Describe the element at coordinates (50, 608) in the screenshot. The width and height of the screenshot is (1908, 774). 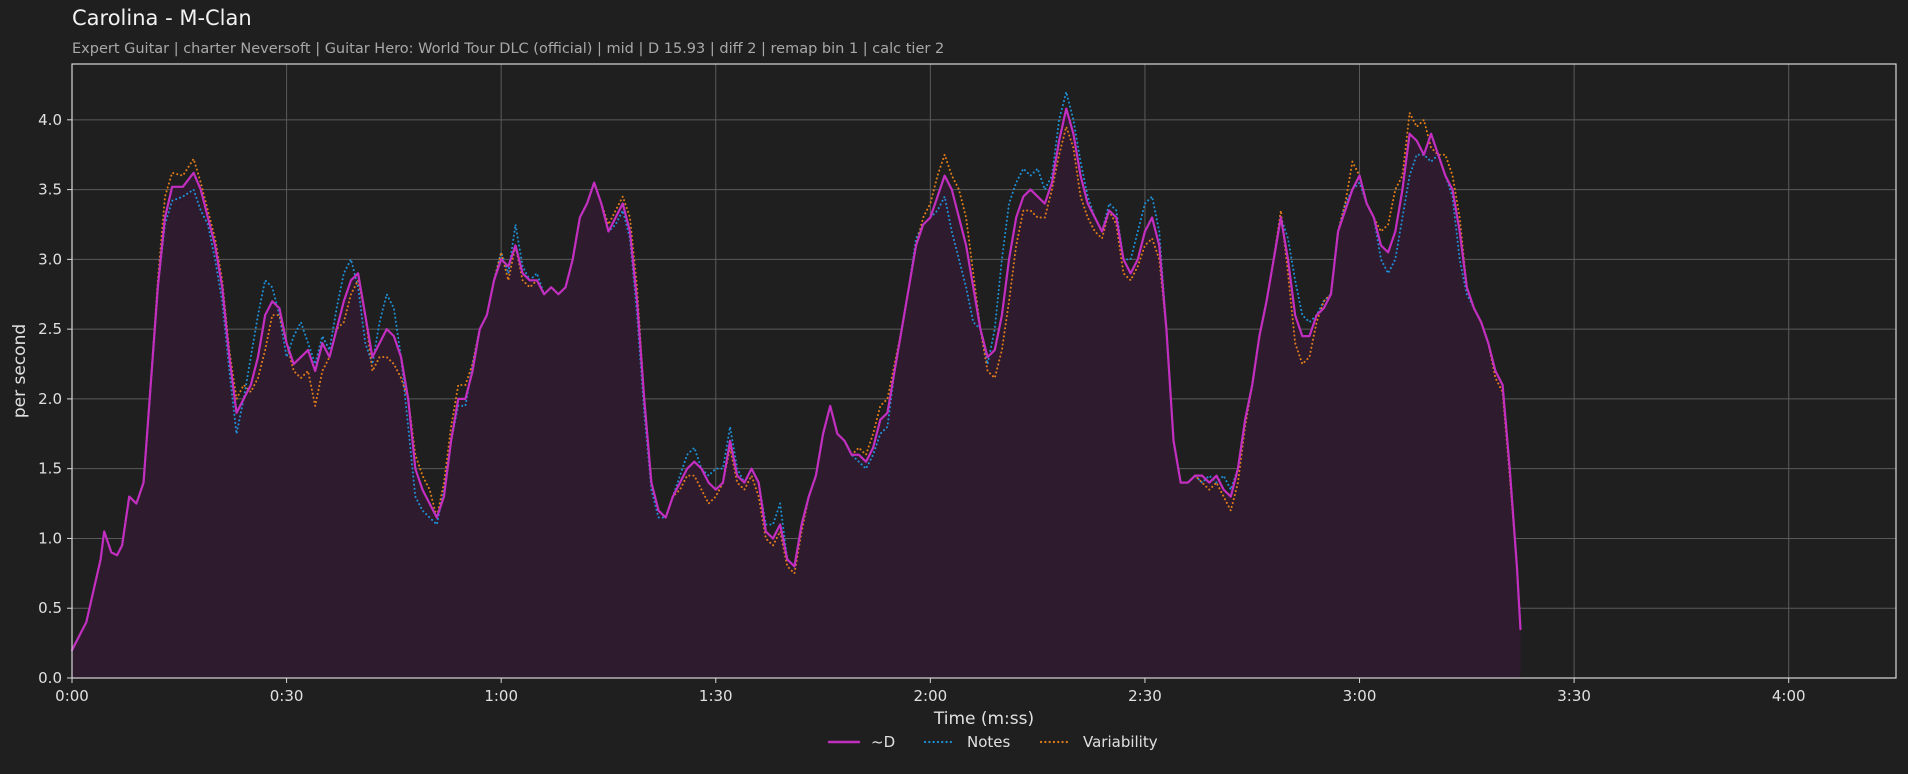
I see `y-tick-label: 0.5` at that location.